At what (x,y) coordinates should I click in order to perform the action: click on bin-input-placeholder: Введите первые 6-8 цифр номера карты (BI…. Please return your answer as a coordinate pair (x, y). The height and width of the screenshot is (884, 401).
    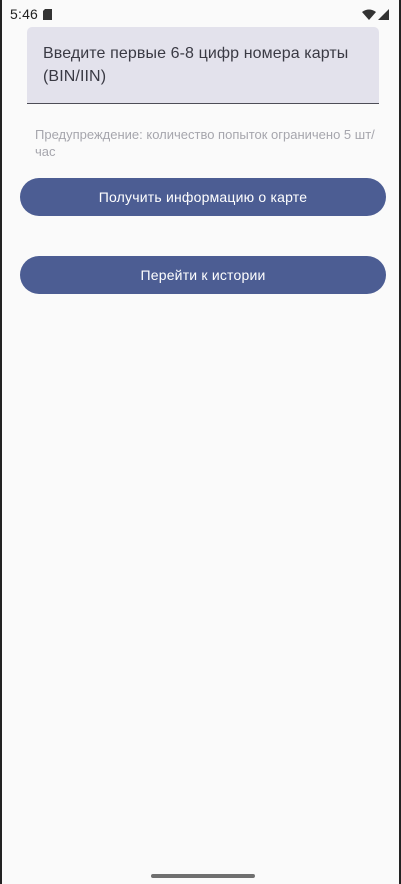
    Looking at the image, I should click on (196, 65).